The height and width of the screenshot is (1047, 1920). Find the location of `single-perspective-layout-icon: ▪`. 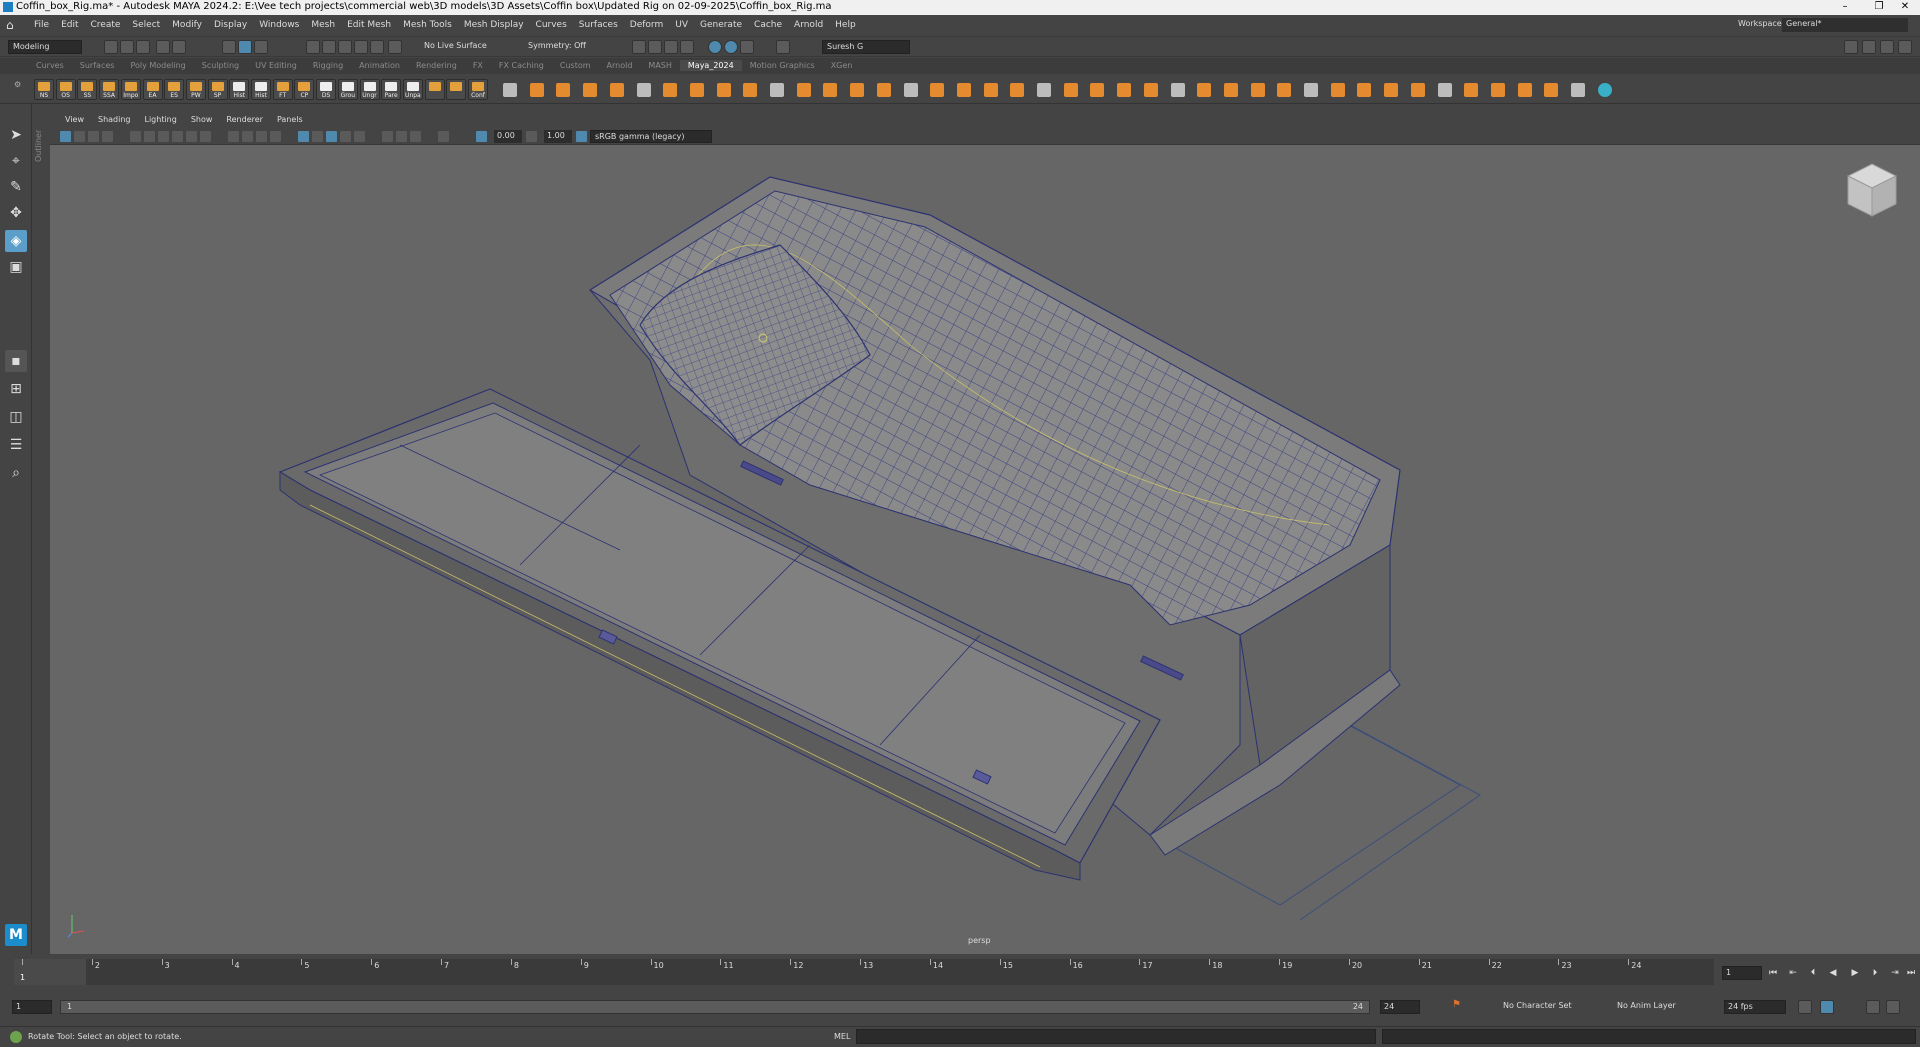

single-perspective-layout-icon: ▪ is located at coordinates (16, 361).